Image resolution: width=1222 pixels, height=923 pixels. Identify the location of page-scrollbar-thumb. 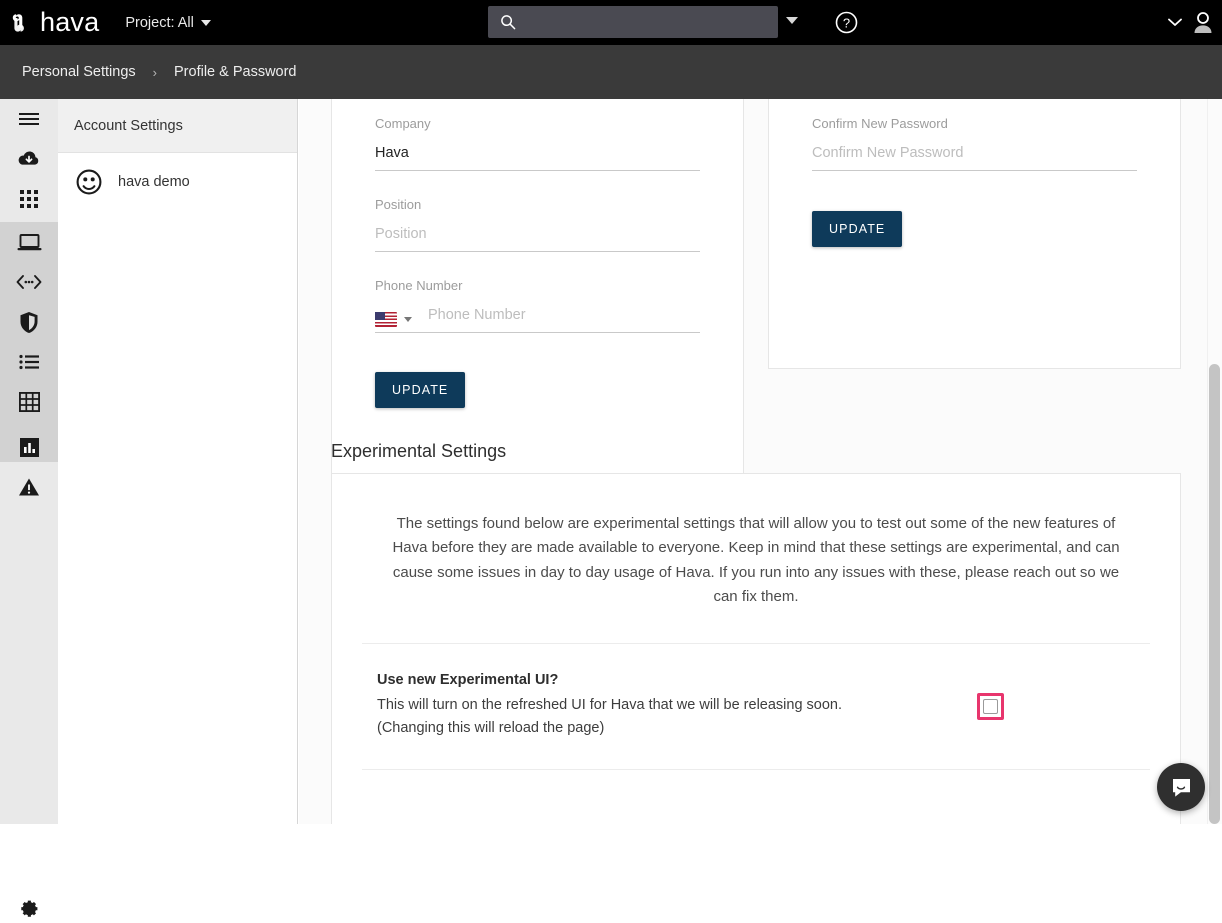
(1214, 594).